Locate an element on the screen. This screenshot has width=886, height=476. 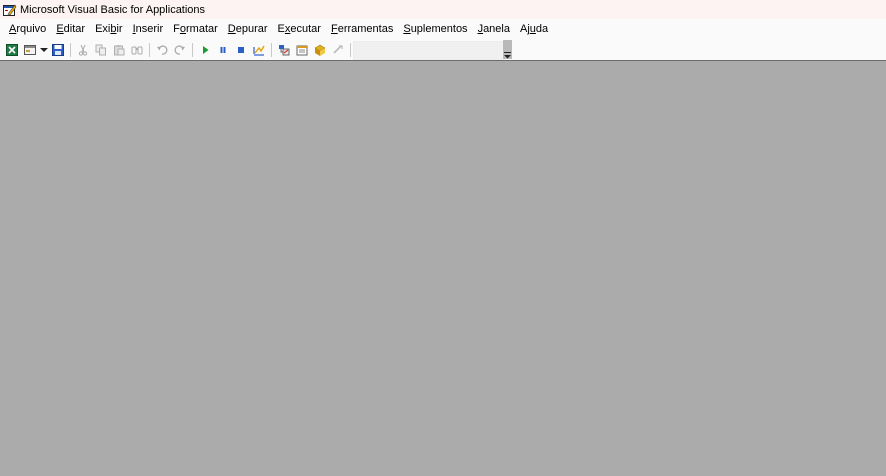
menu-accelerator-key: D is located at coordinates (231, 29).